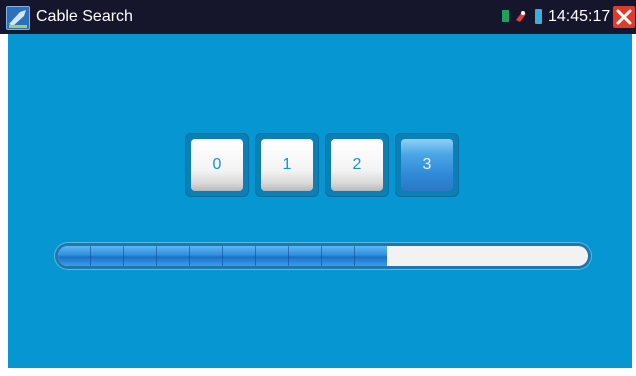 This screenshot has width=636, height=376. I want to click on digit-label: 1, so click(287, 165).